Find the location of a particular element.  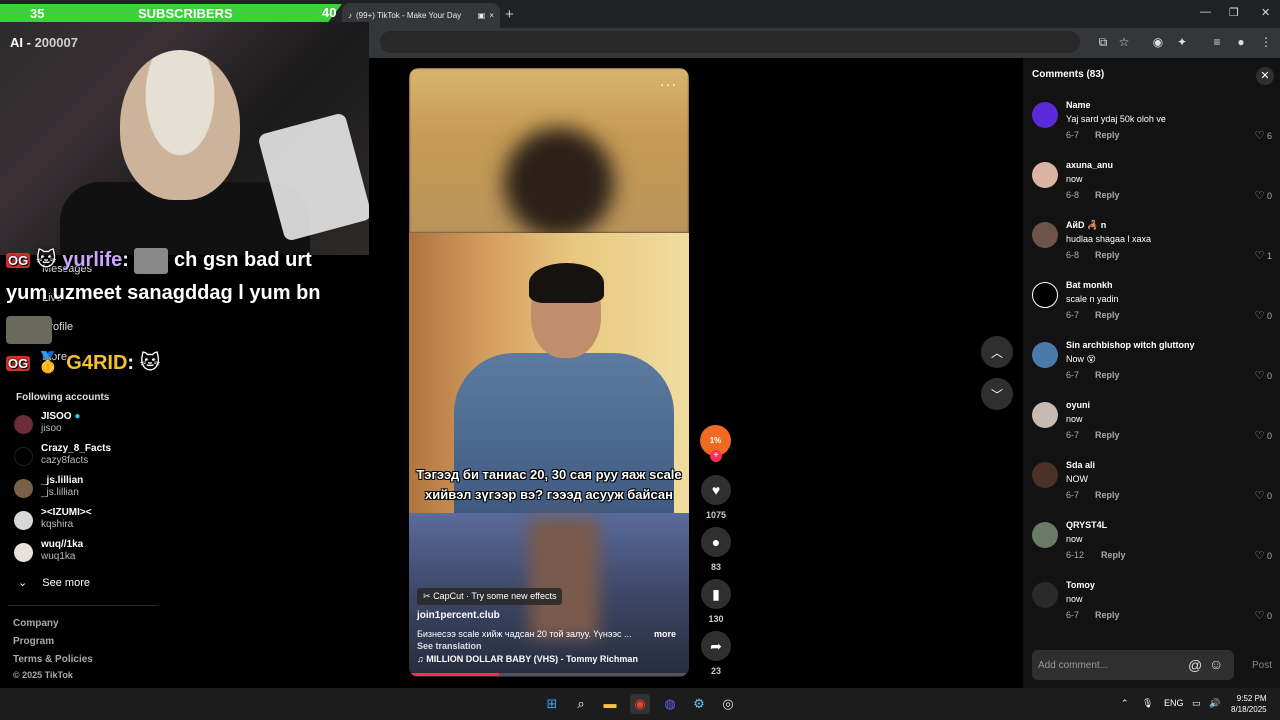

restore-button: ❐ is located at coordinates (1234, 12).